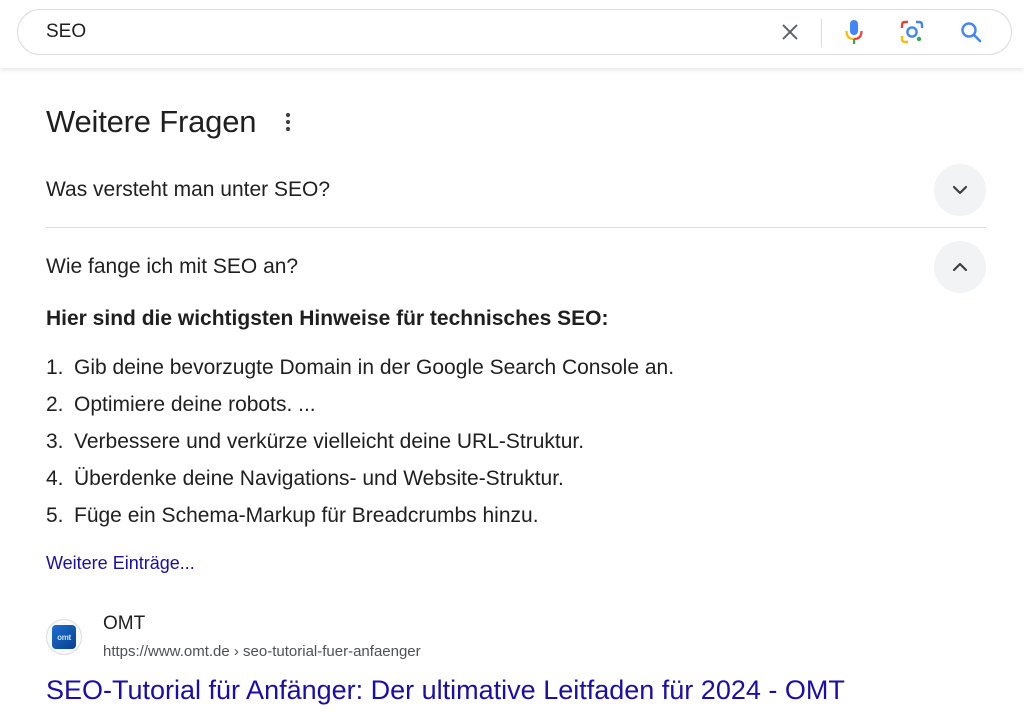  I want to click on camera-lens-icon, so click(912, 32).